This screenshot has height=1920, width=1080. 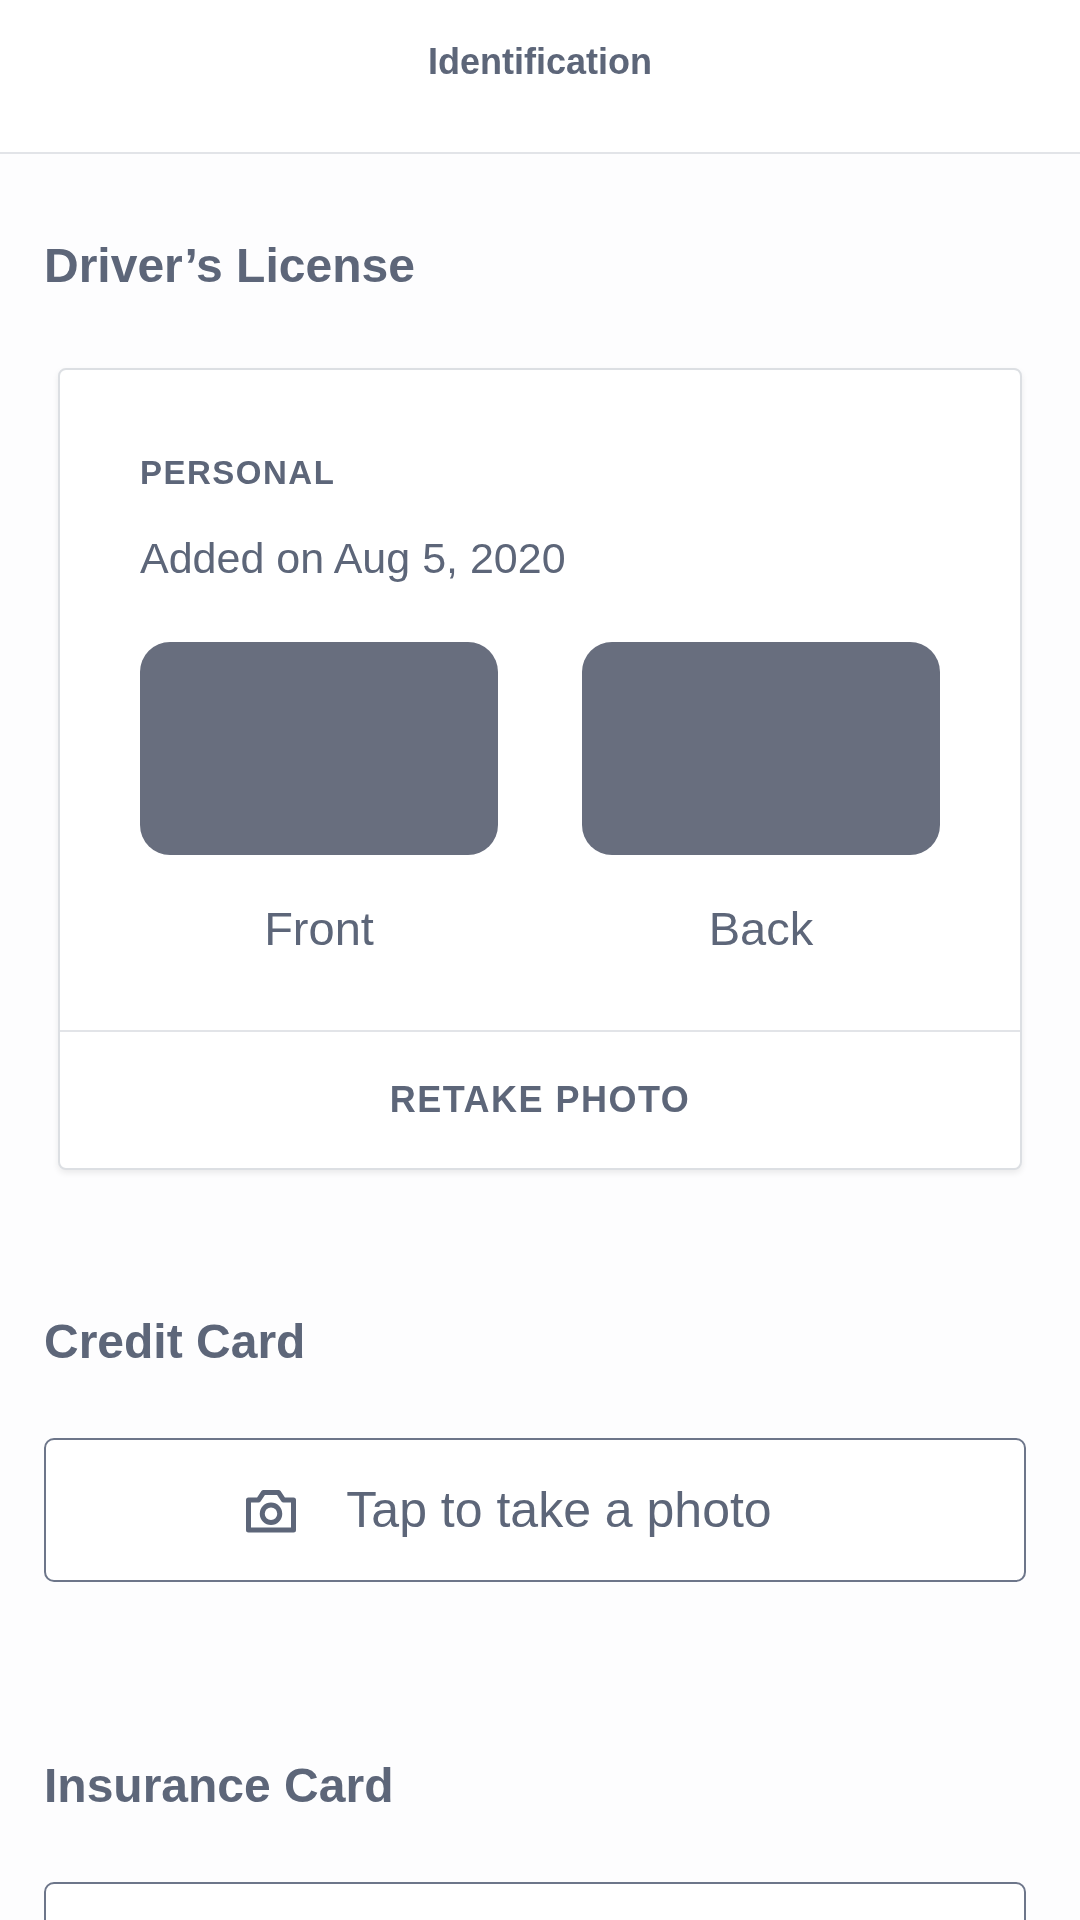 I want to click on section-heading: Insurance Card, so click(x=219, y=1786).